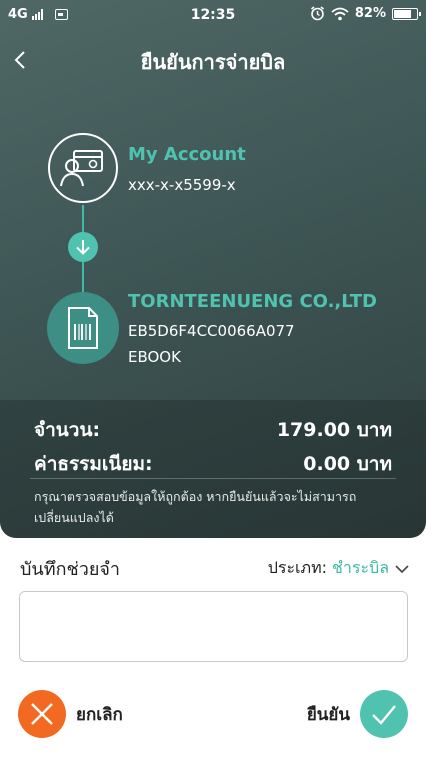 The image size is (426, 757). I want to click on payment-type-label: ประเภท:, so click(297, 567).